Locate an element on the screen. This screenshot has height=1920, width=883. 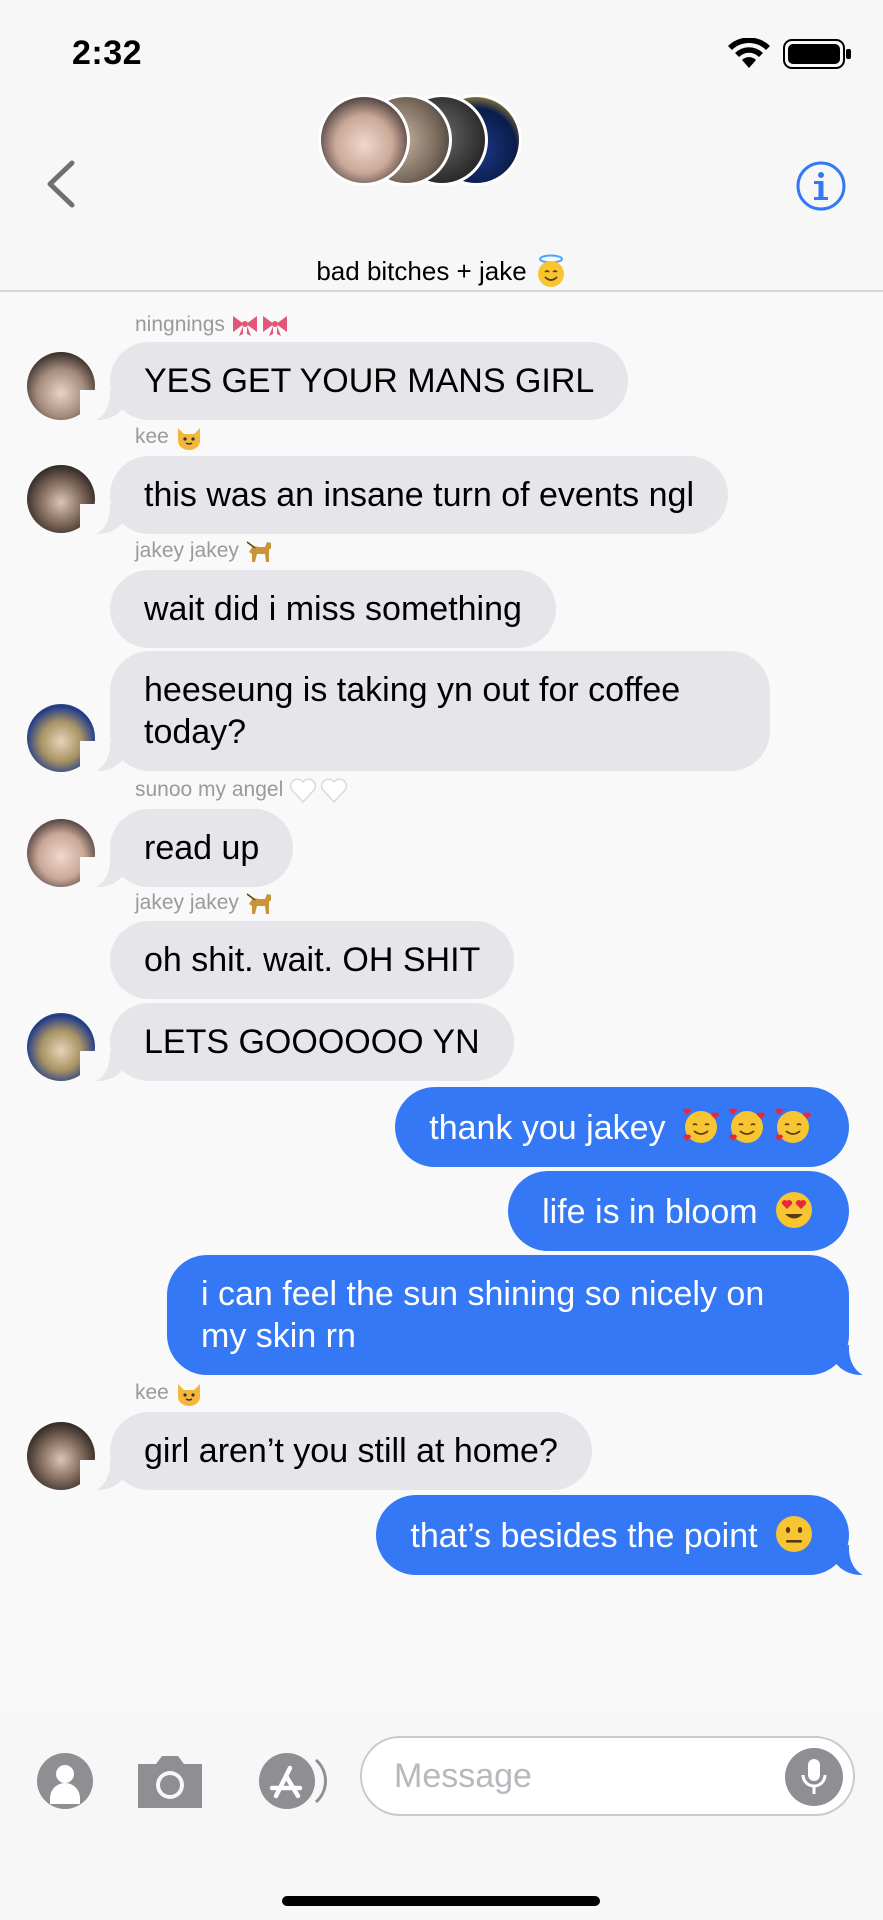
app-store-icon is located at coordinates (290, 1781).